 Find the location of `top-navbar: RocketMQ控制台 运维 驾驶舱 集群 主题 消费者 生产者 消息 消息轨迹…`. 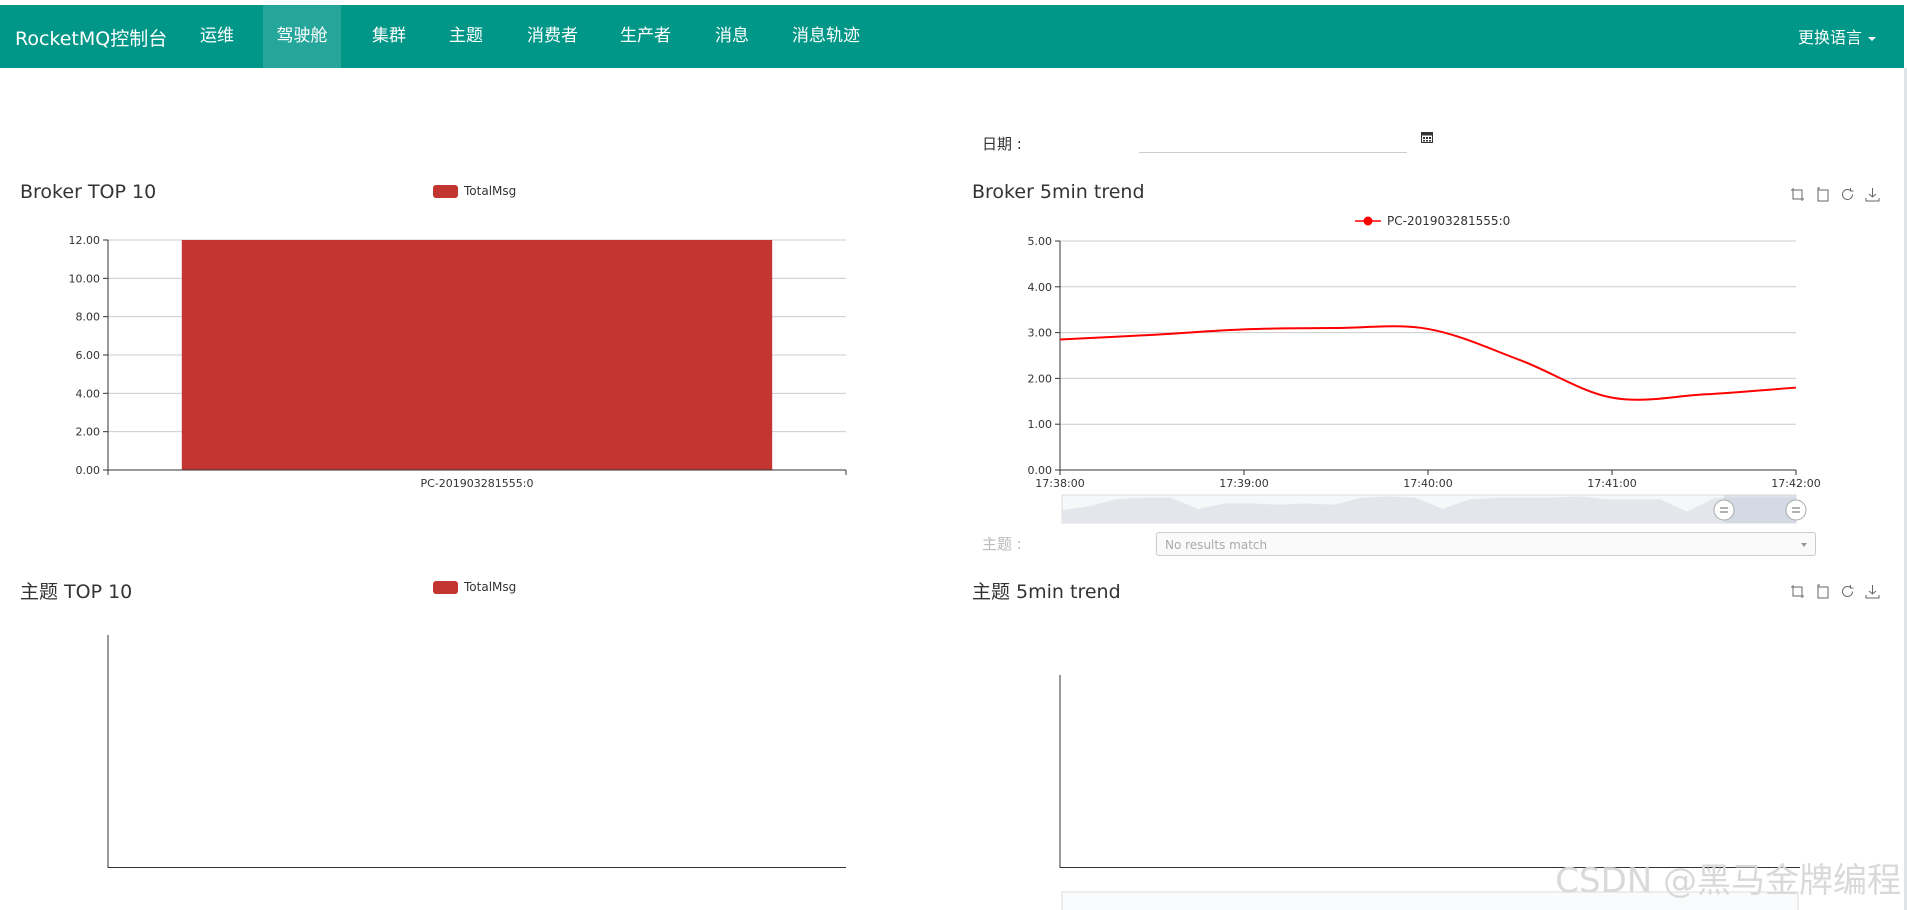

top-navbar: RocketMQ控制台 运维 驾驶舱 集群 主题 消费者 生产者 消息 消息轨迹… is located at coordinates (952, 36).